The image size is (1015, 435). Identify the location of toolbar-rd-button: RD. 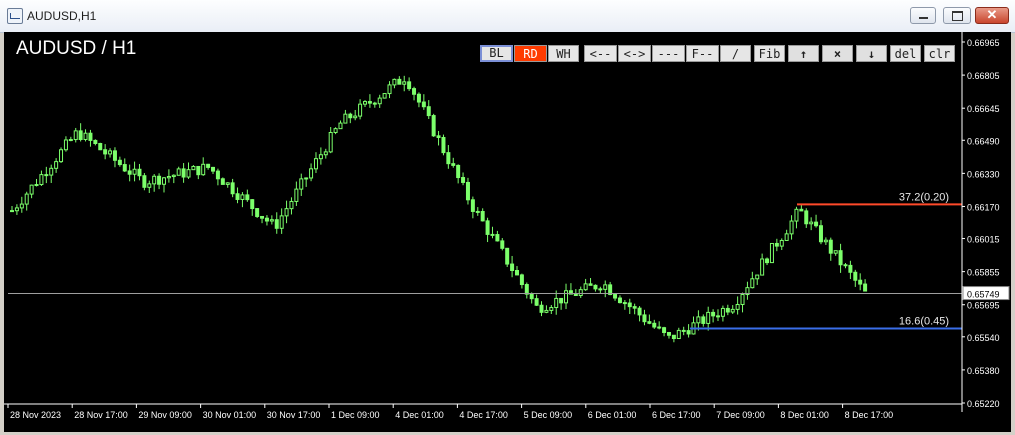
(530, 53).